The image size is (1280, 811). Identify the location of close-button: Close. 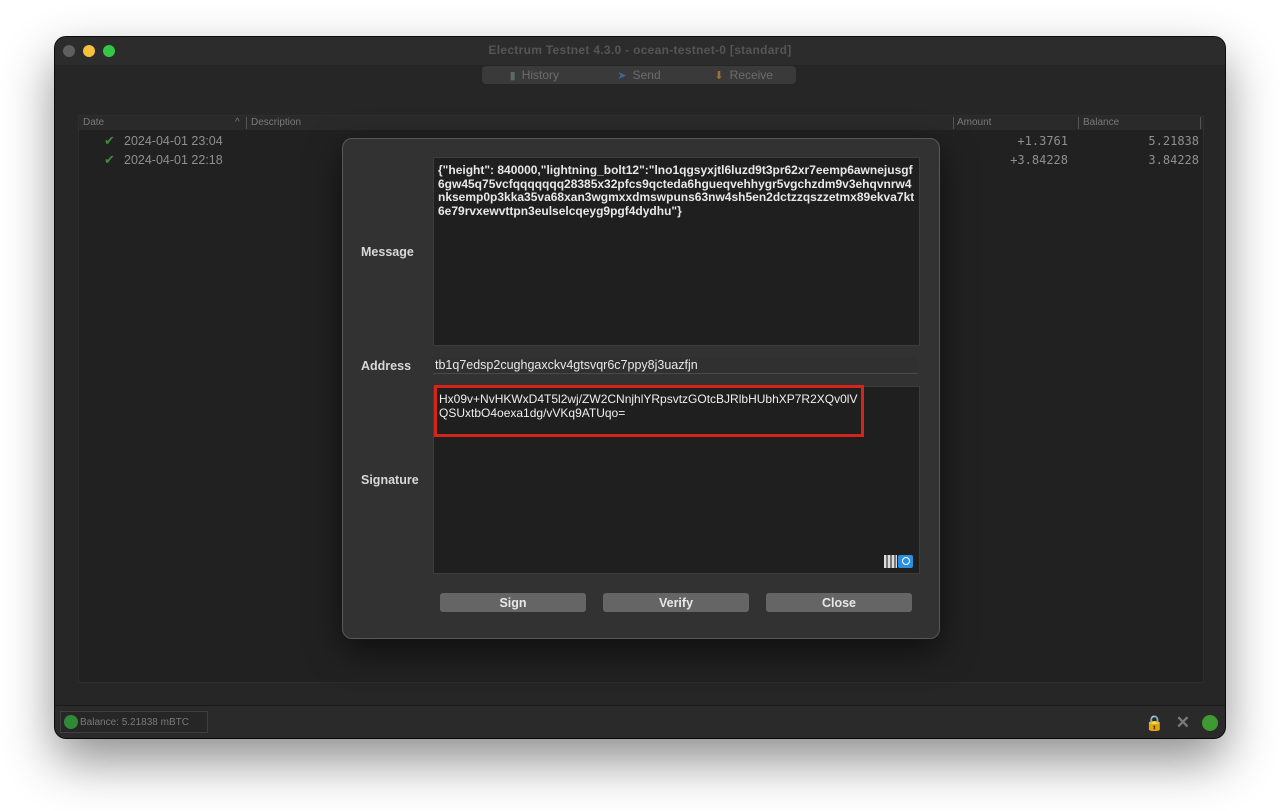
(839, 602).